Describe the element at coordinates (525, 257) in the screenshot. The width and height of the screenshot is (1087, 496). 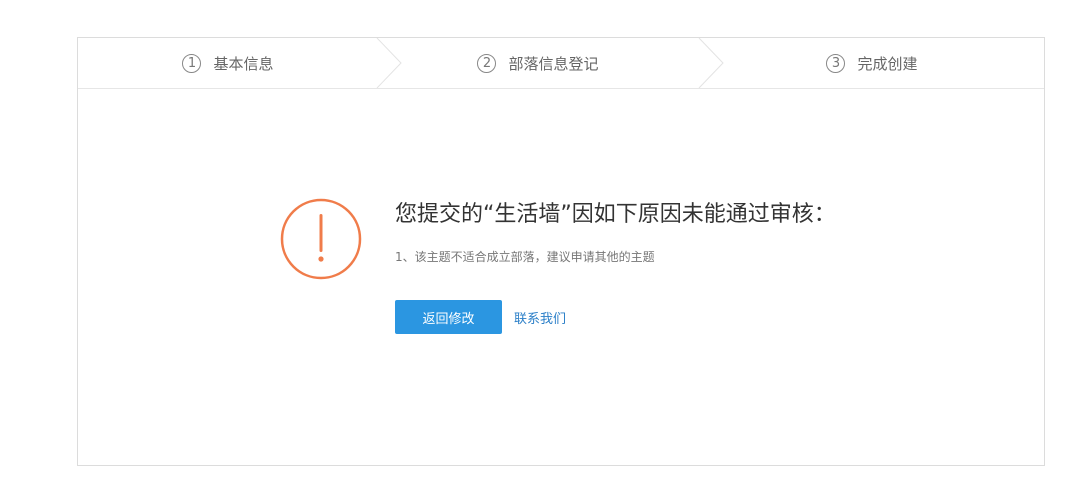
I see `rejection-reason: 1、该主题不适合成立部落，建议申请其他的主题` at that location.